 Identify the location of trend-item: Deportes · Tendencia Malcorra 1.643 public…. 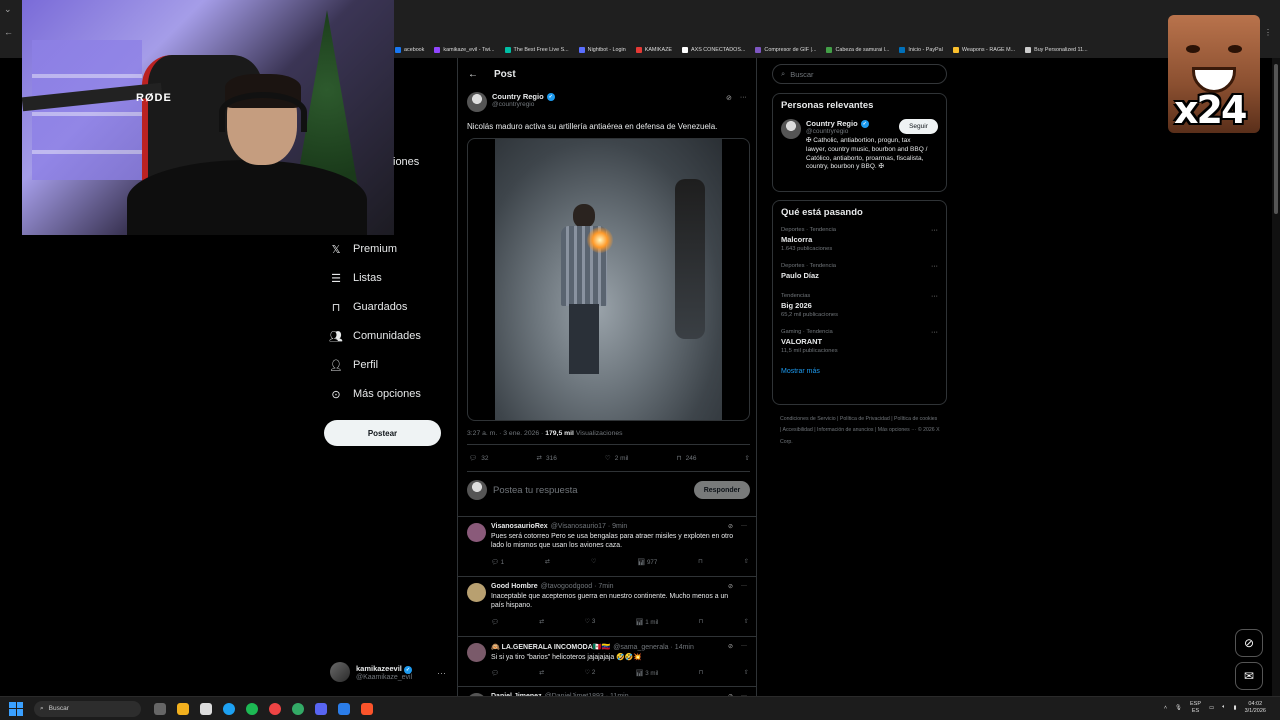
(859, 240).